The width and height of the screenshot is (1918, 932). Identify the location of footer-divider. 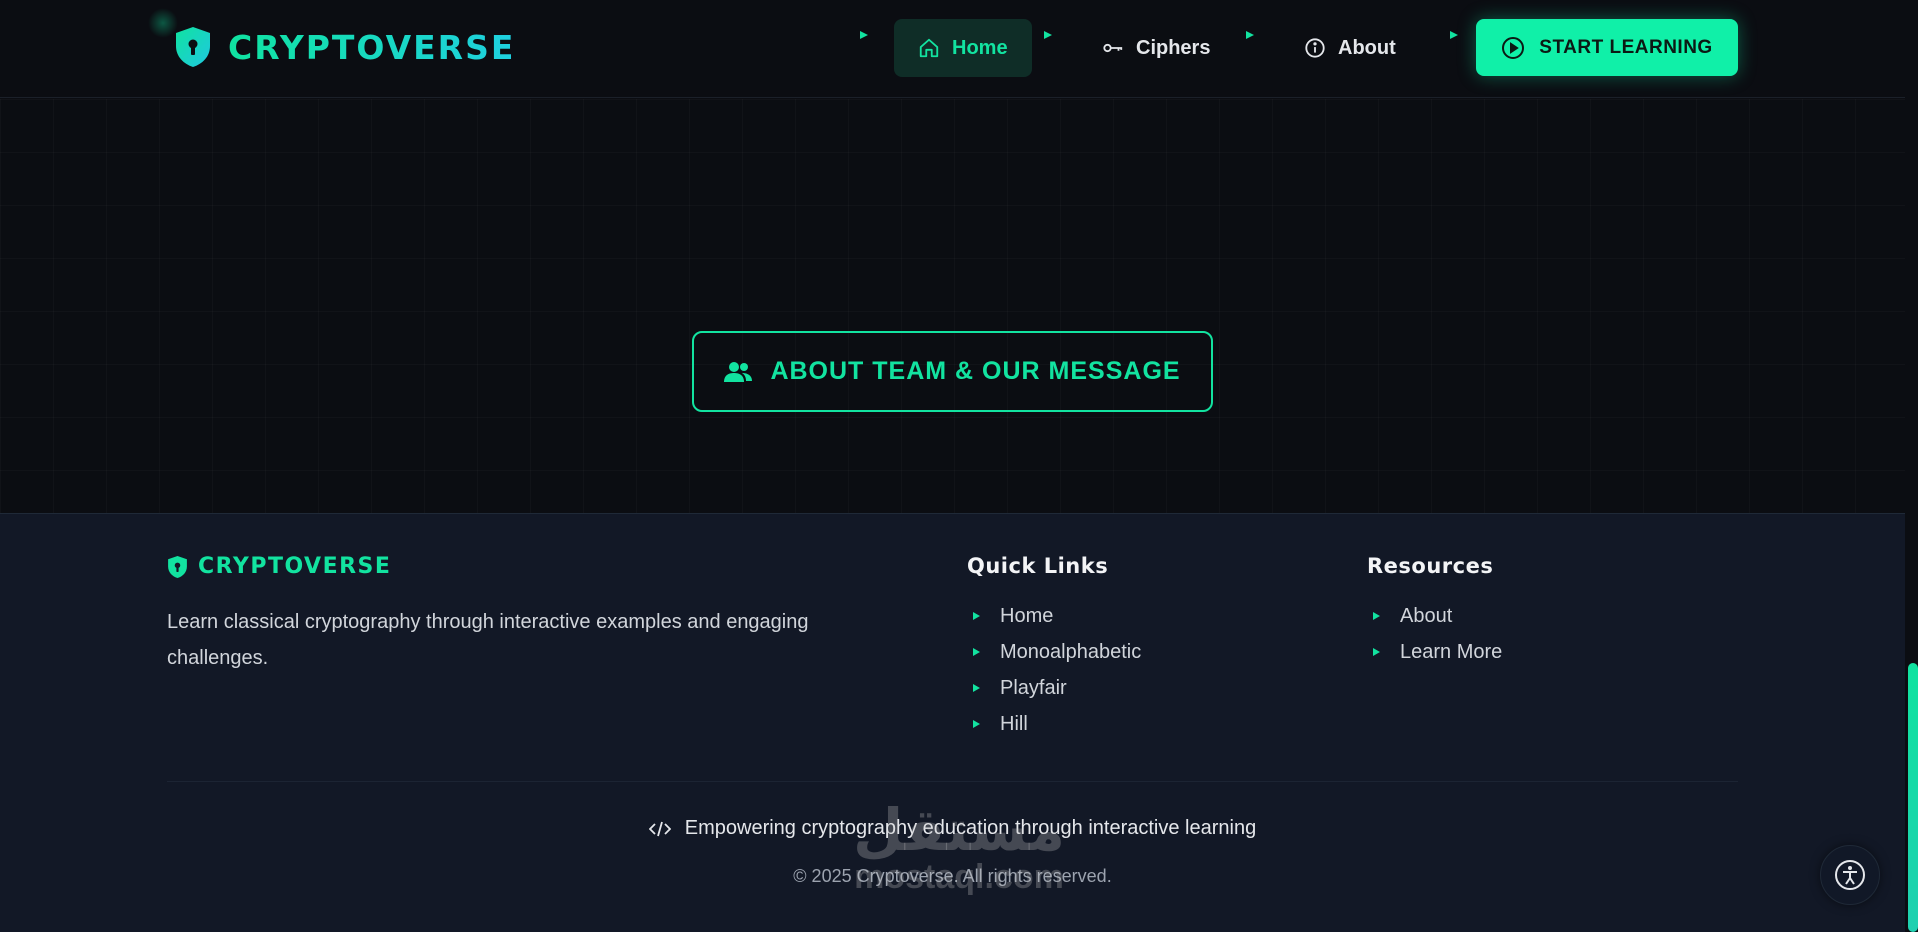
(952, 781).